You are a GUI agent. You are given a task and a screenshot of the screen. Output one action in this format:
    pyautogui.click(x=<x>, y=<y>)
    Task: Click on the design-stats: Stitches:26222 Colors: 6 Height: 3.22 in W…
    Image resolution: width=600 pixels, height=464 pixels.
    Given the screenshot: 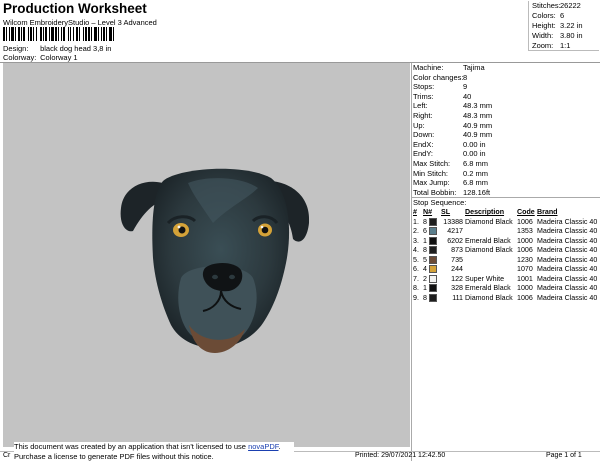 What is the action you would take?
    pyautogui.click(x=563, y=26)
    